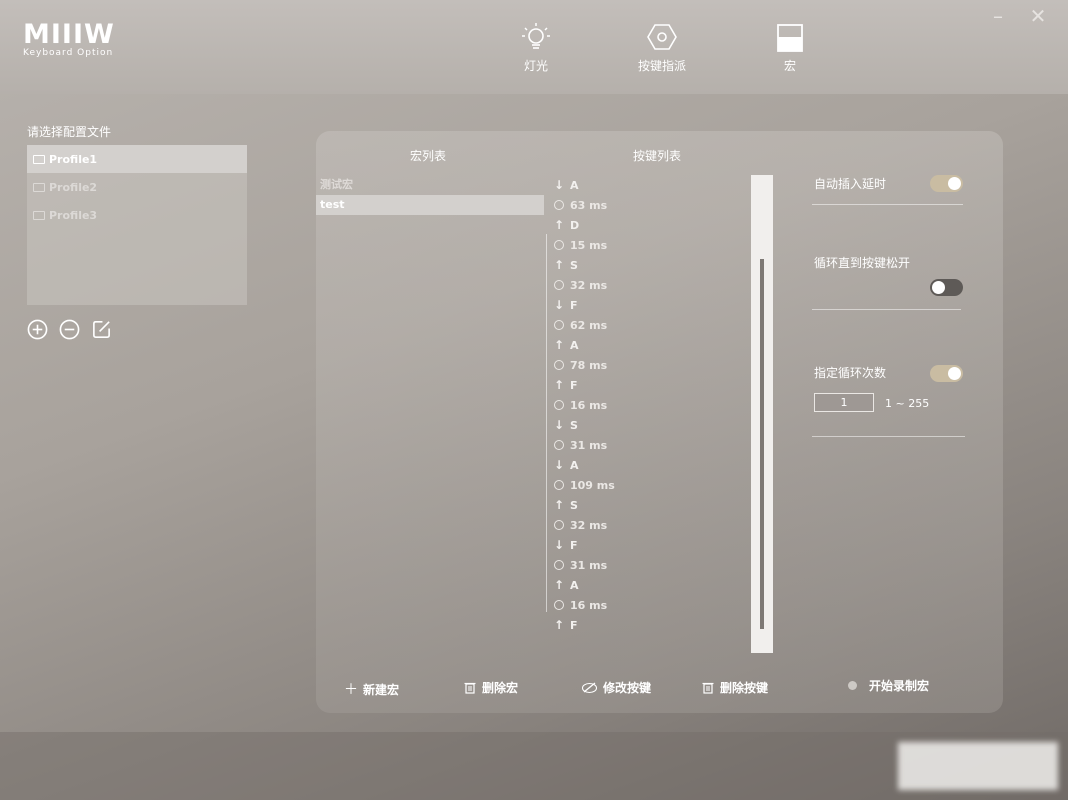 Image resolution: width=1068 pixels, height=800 pixels. I want to click on top-bar: MIIIW Keyboard Option 灯光 按键指派 宏 – ✕, so click(534, 47).